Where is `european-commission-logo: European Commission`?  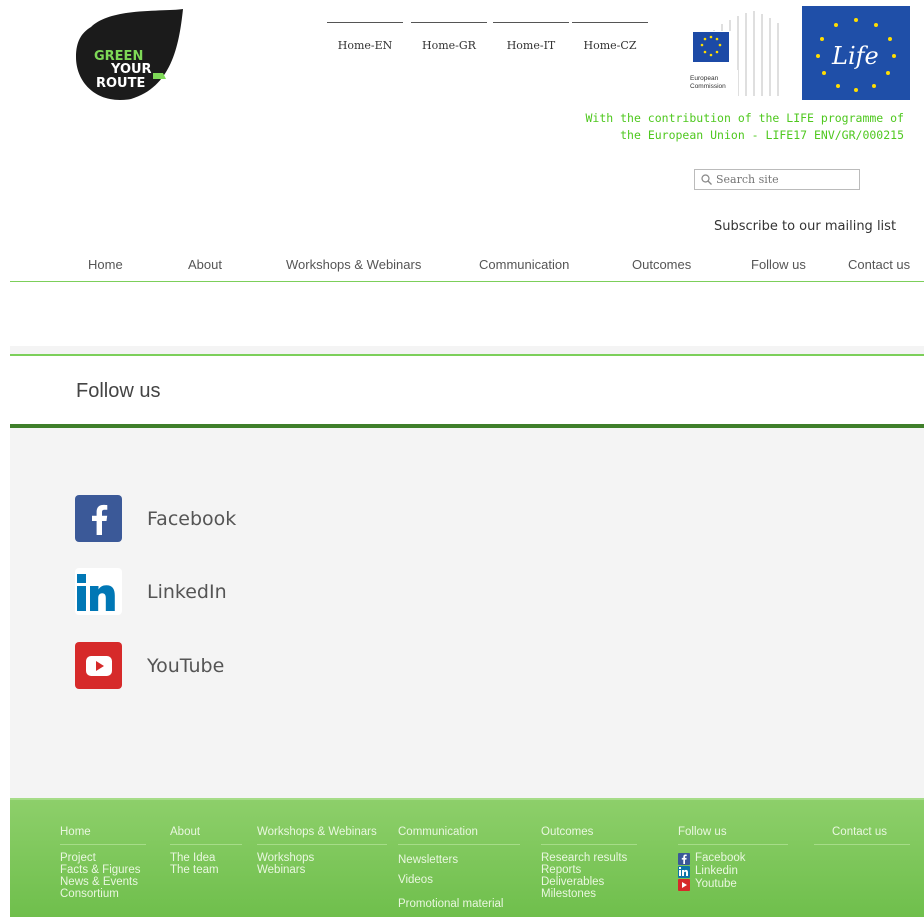 european-commission-logo: European Commission is located at coordinates (734, 54).